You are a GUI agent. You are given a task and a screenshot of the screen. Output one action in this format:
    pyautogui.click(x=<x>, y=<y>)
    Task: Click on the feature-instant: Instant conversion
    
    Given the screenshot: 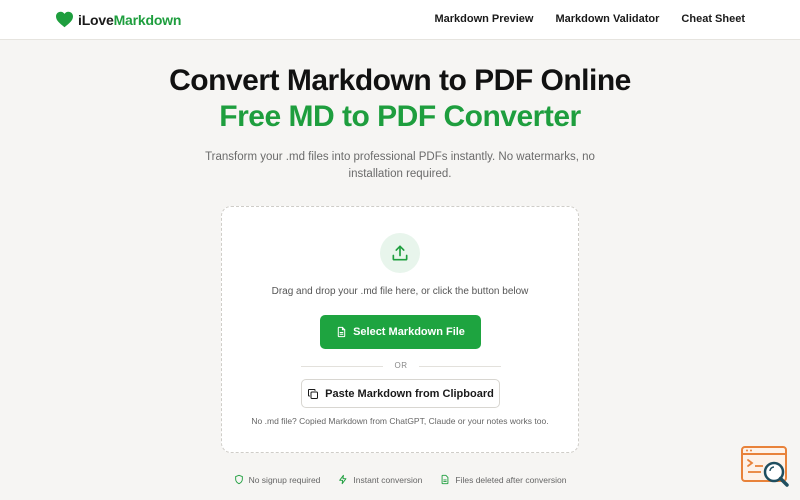 What is the action you would take?
    pyautogui.click(x=380, y=479)
    